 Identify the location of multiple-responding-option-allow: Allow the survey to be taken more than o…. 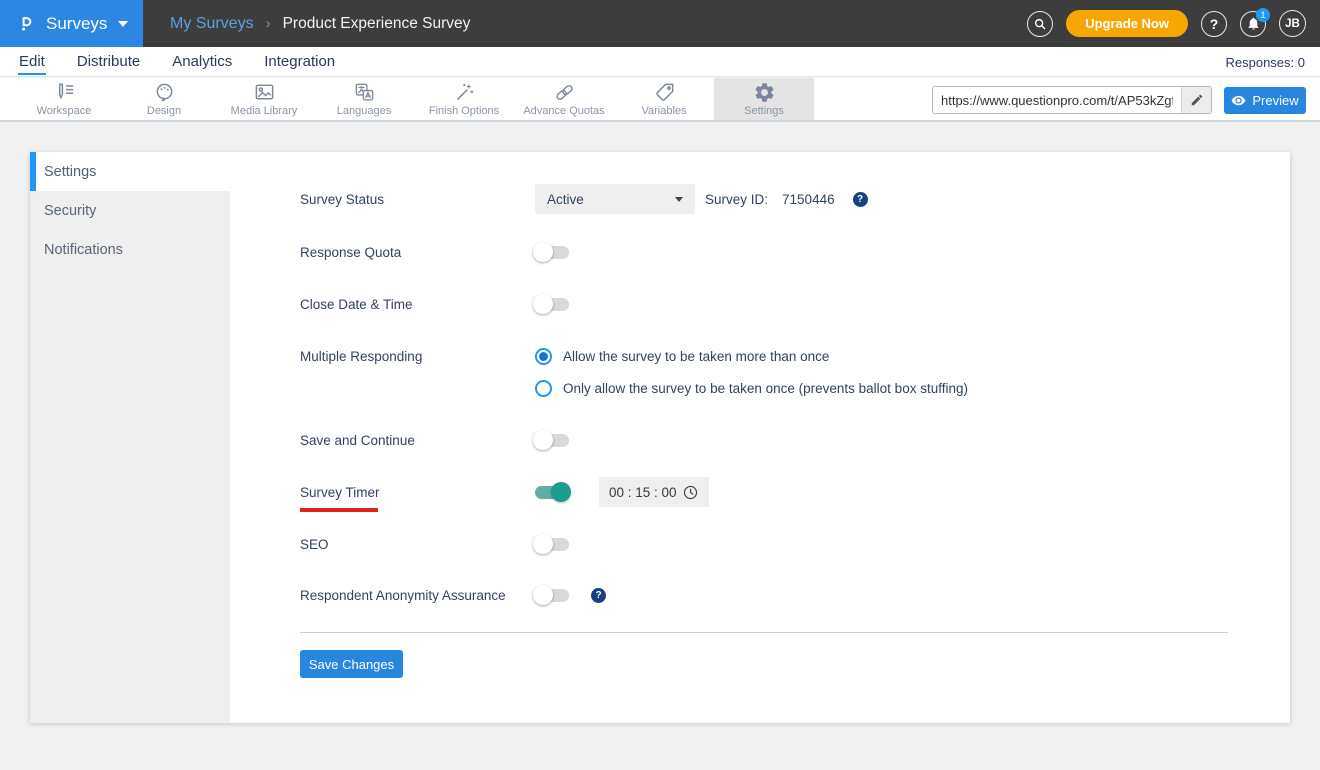
(682, 356).